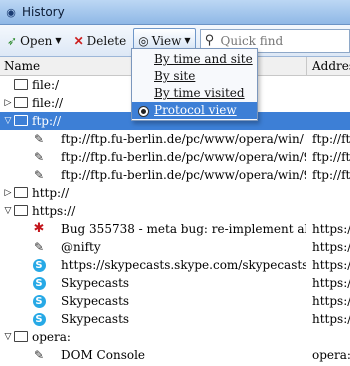 Image resolution: width=350 pixels, height=366 pixels. I want to click on folder-row: ▽ opera:, so click(175, 337).